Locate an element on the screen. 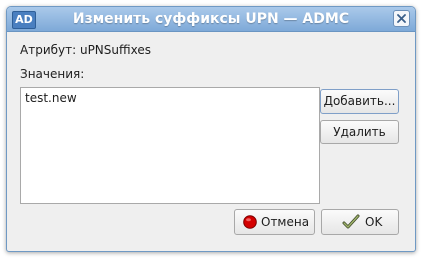 The width and height of the screenshot is (426, 262). remove-button: Удалить is located at coordinates (359, 132).